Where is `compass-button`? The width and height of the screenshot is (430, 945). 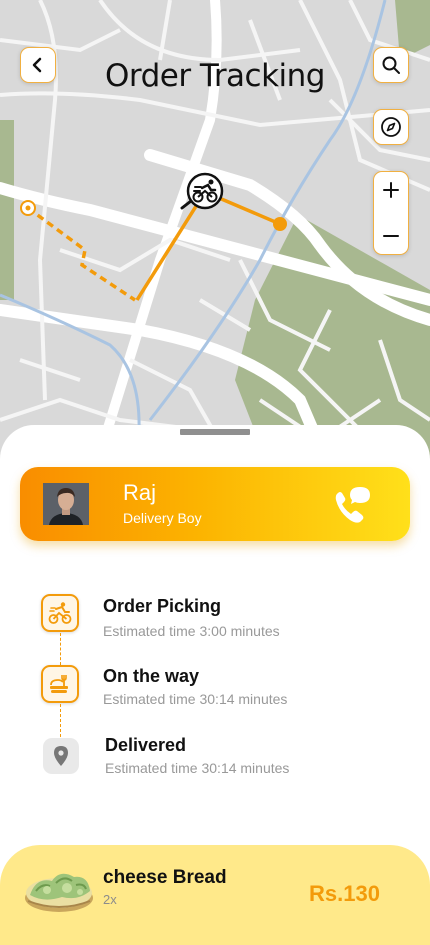 compass-button is located at coordinates (391, 127).